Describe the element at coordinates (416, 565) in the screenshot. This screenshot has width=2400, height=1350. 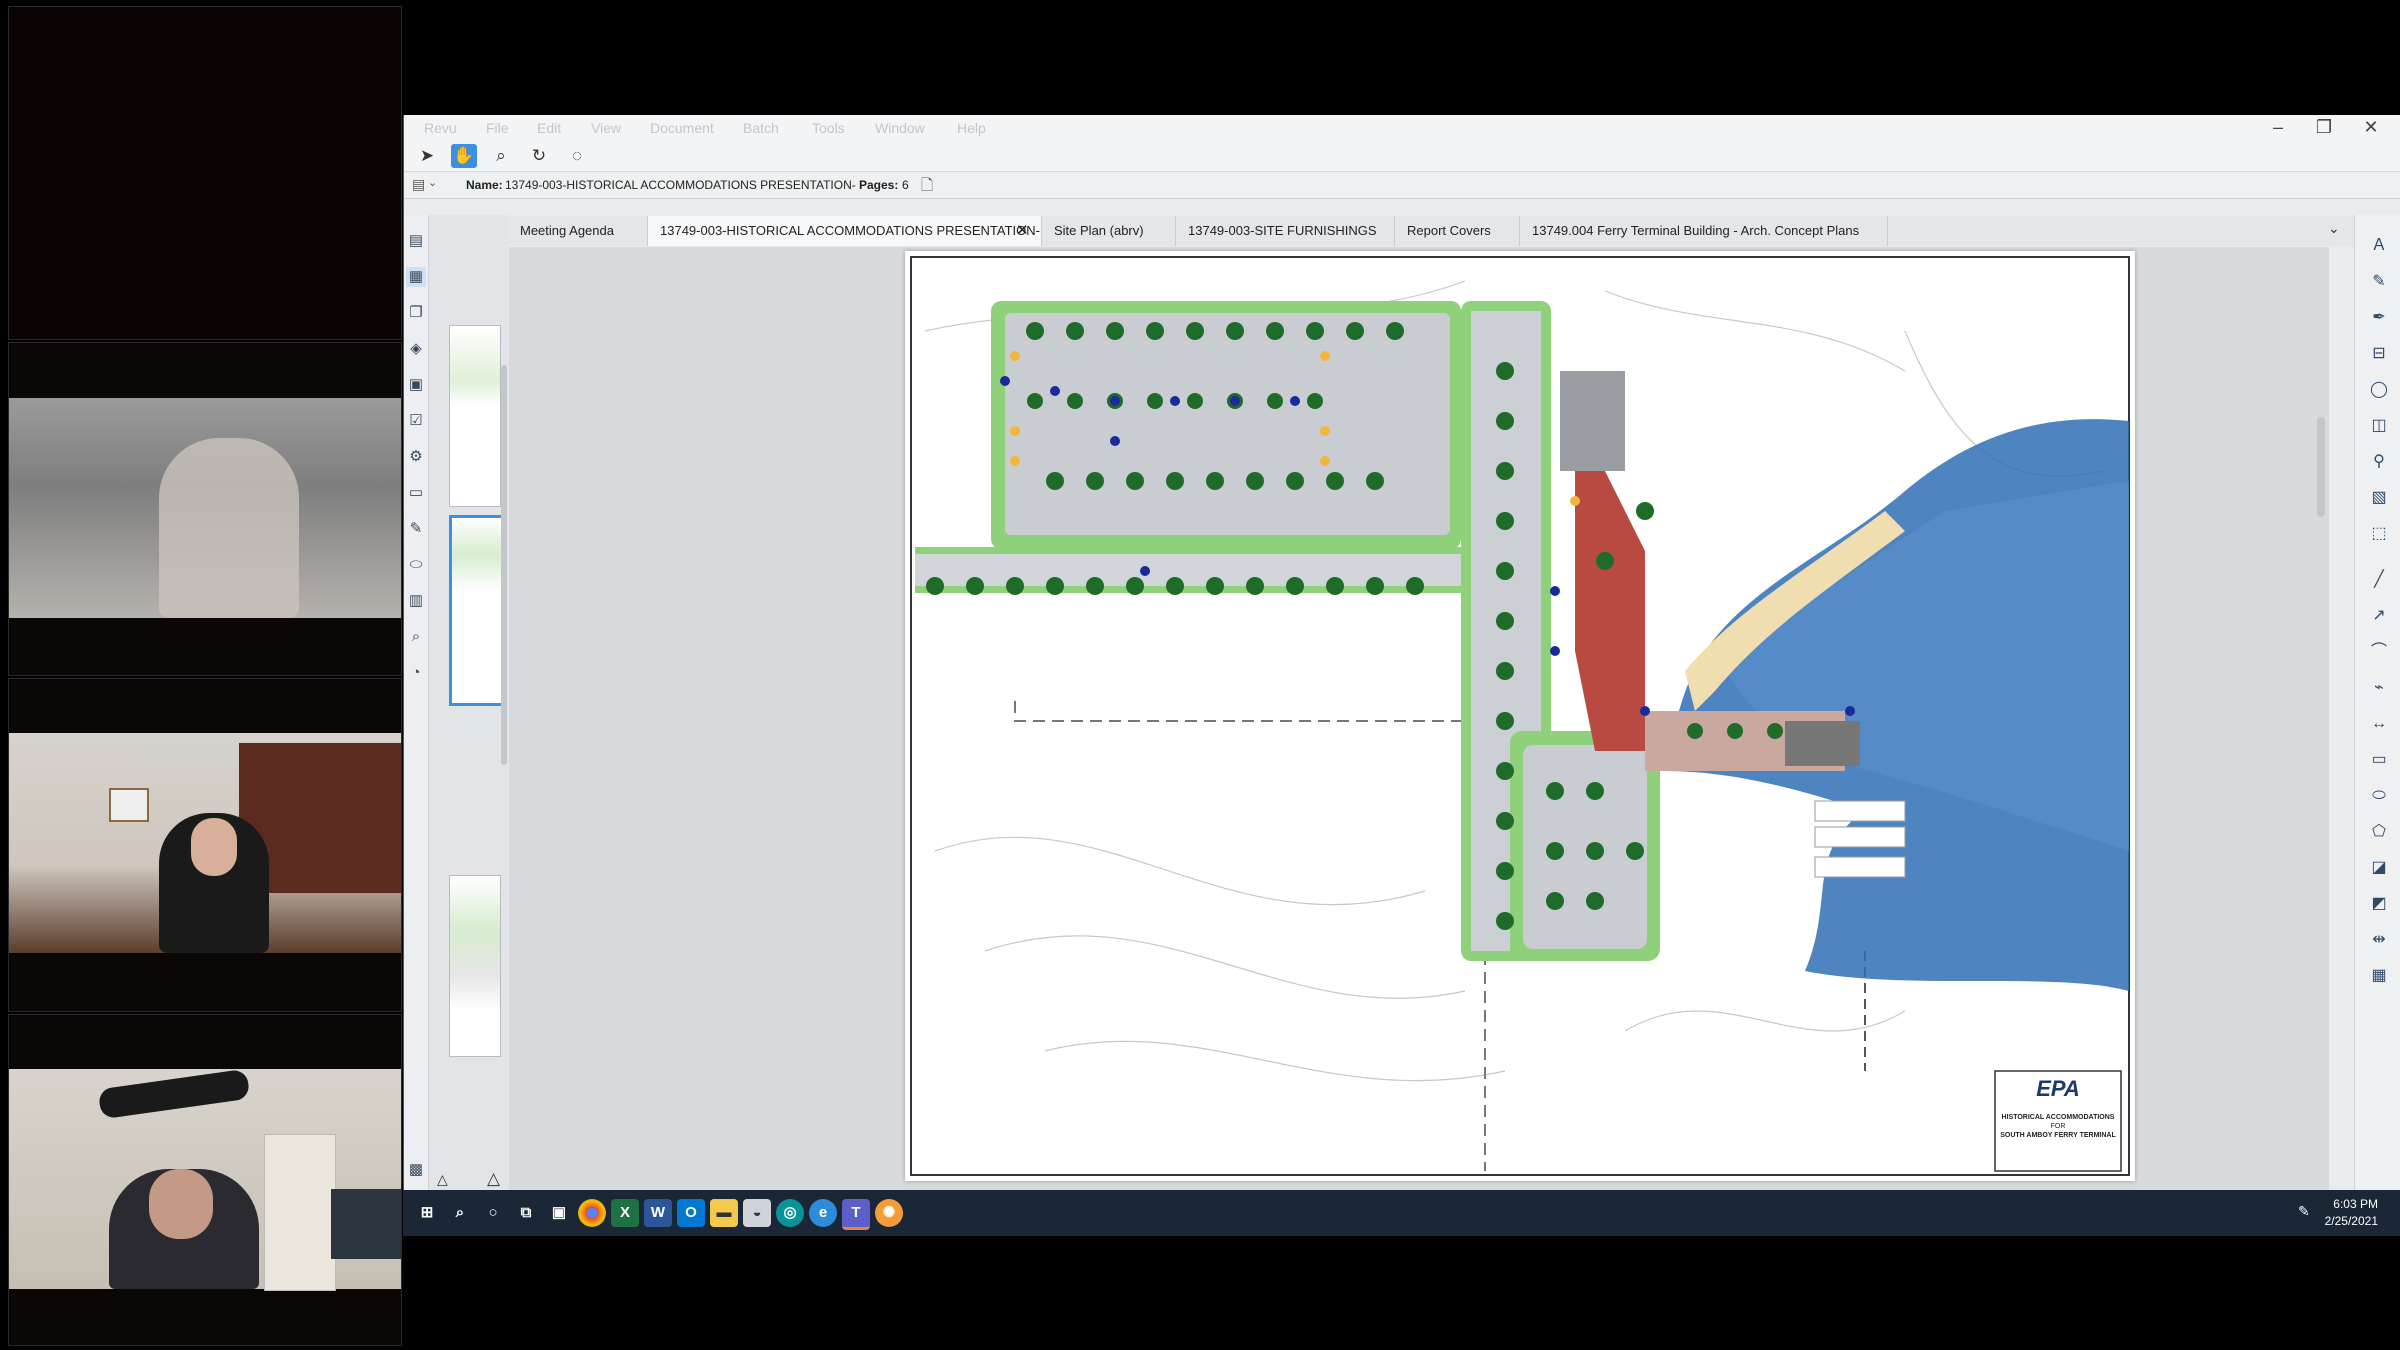
I see `tags-icon: ⬭` at that location.